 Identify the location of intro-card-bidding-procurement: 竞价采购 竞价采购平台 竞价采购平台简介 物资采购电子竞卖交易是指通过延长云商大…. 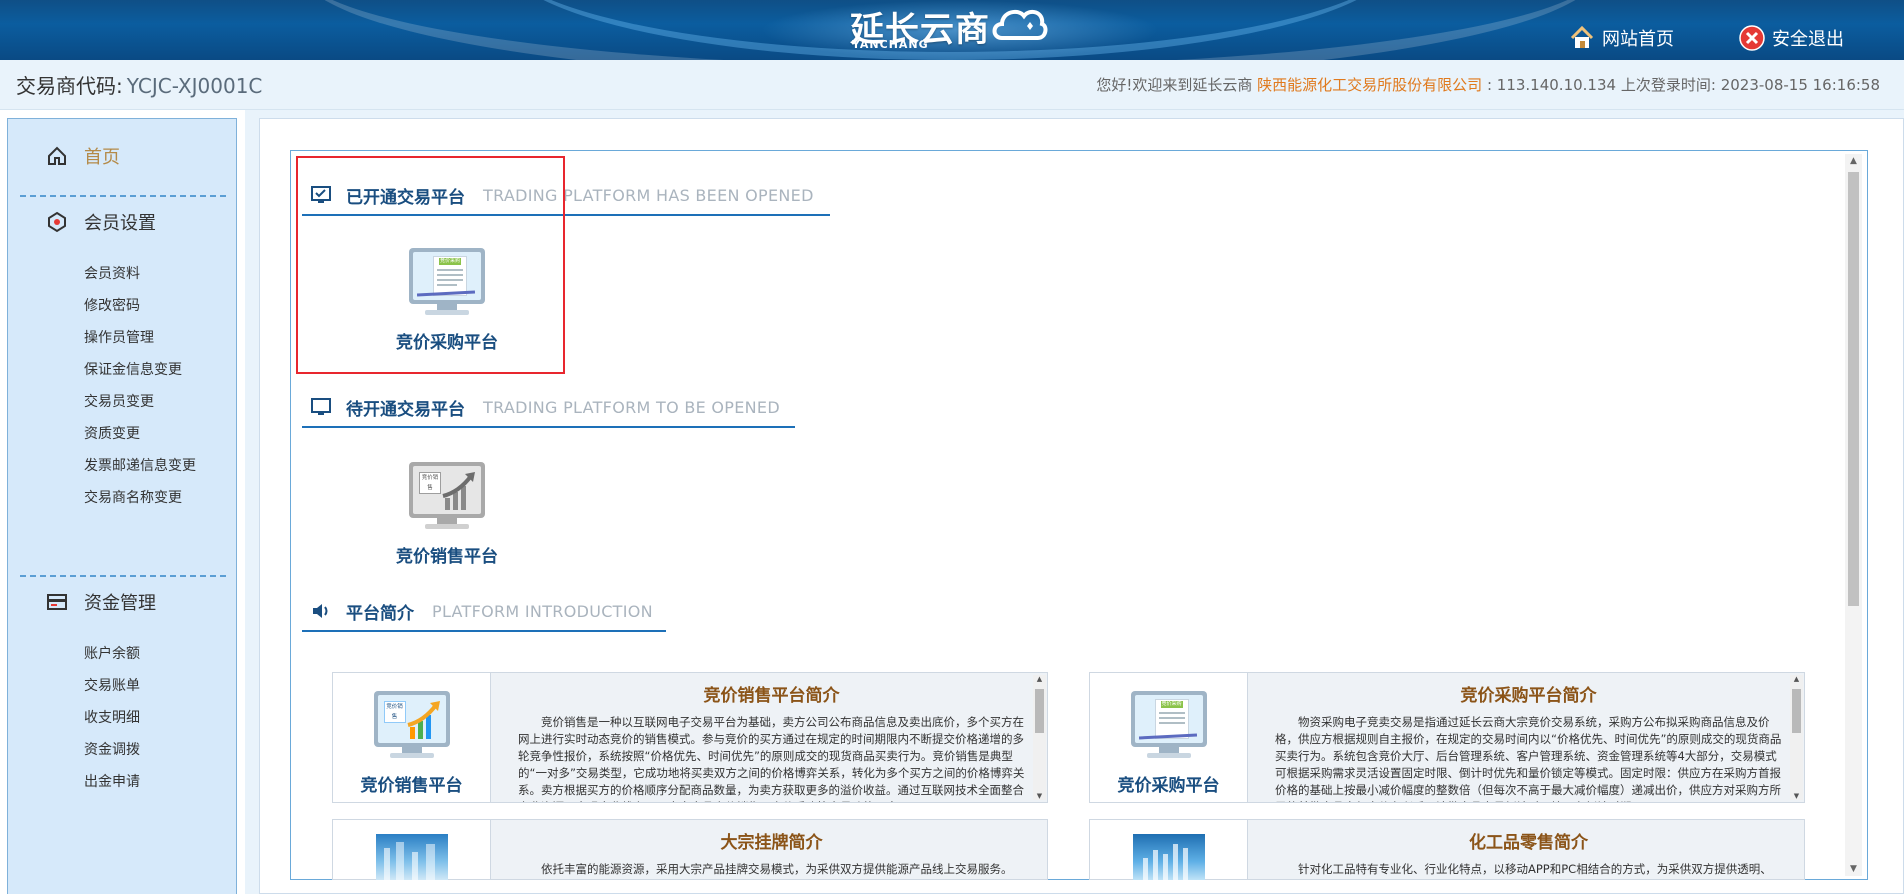
(1447, 737).